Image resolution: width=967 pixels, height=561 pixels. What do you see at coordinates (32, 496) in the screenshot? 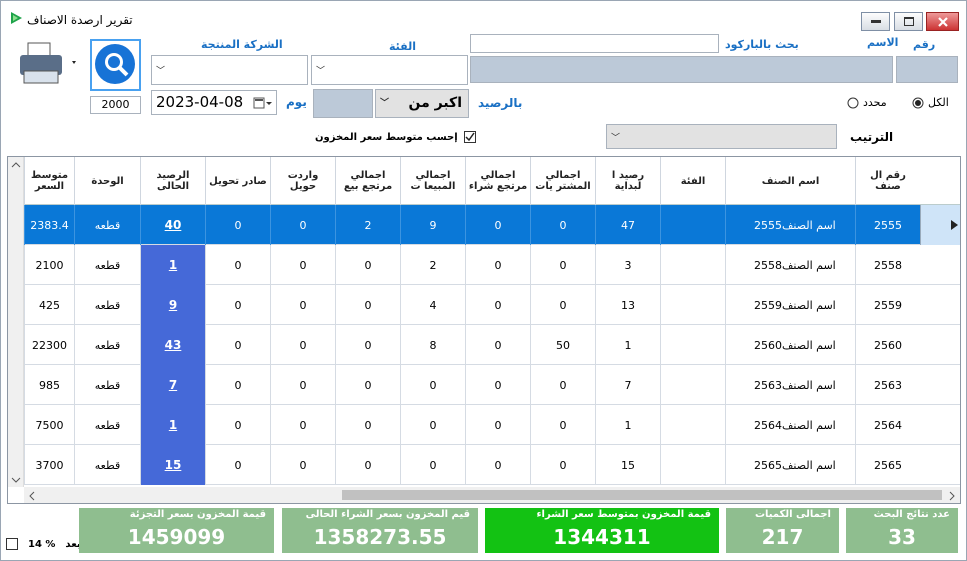
I see `scroll-left-icon` at bounding box center [32, 496].